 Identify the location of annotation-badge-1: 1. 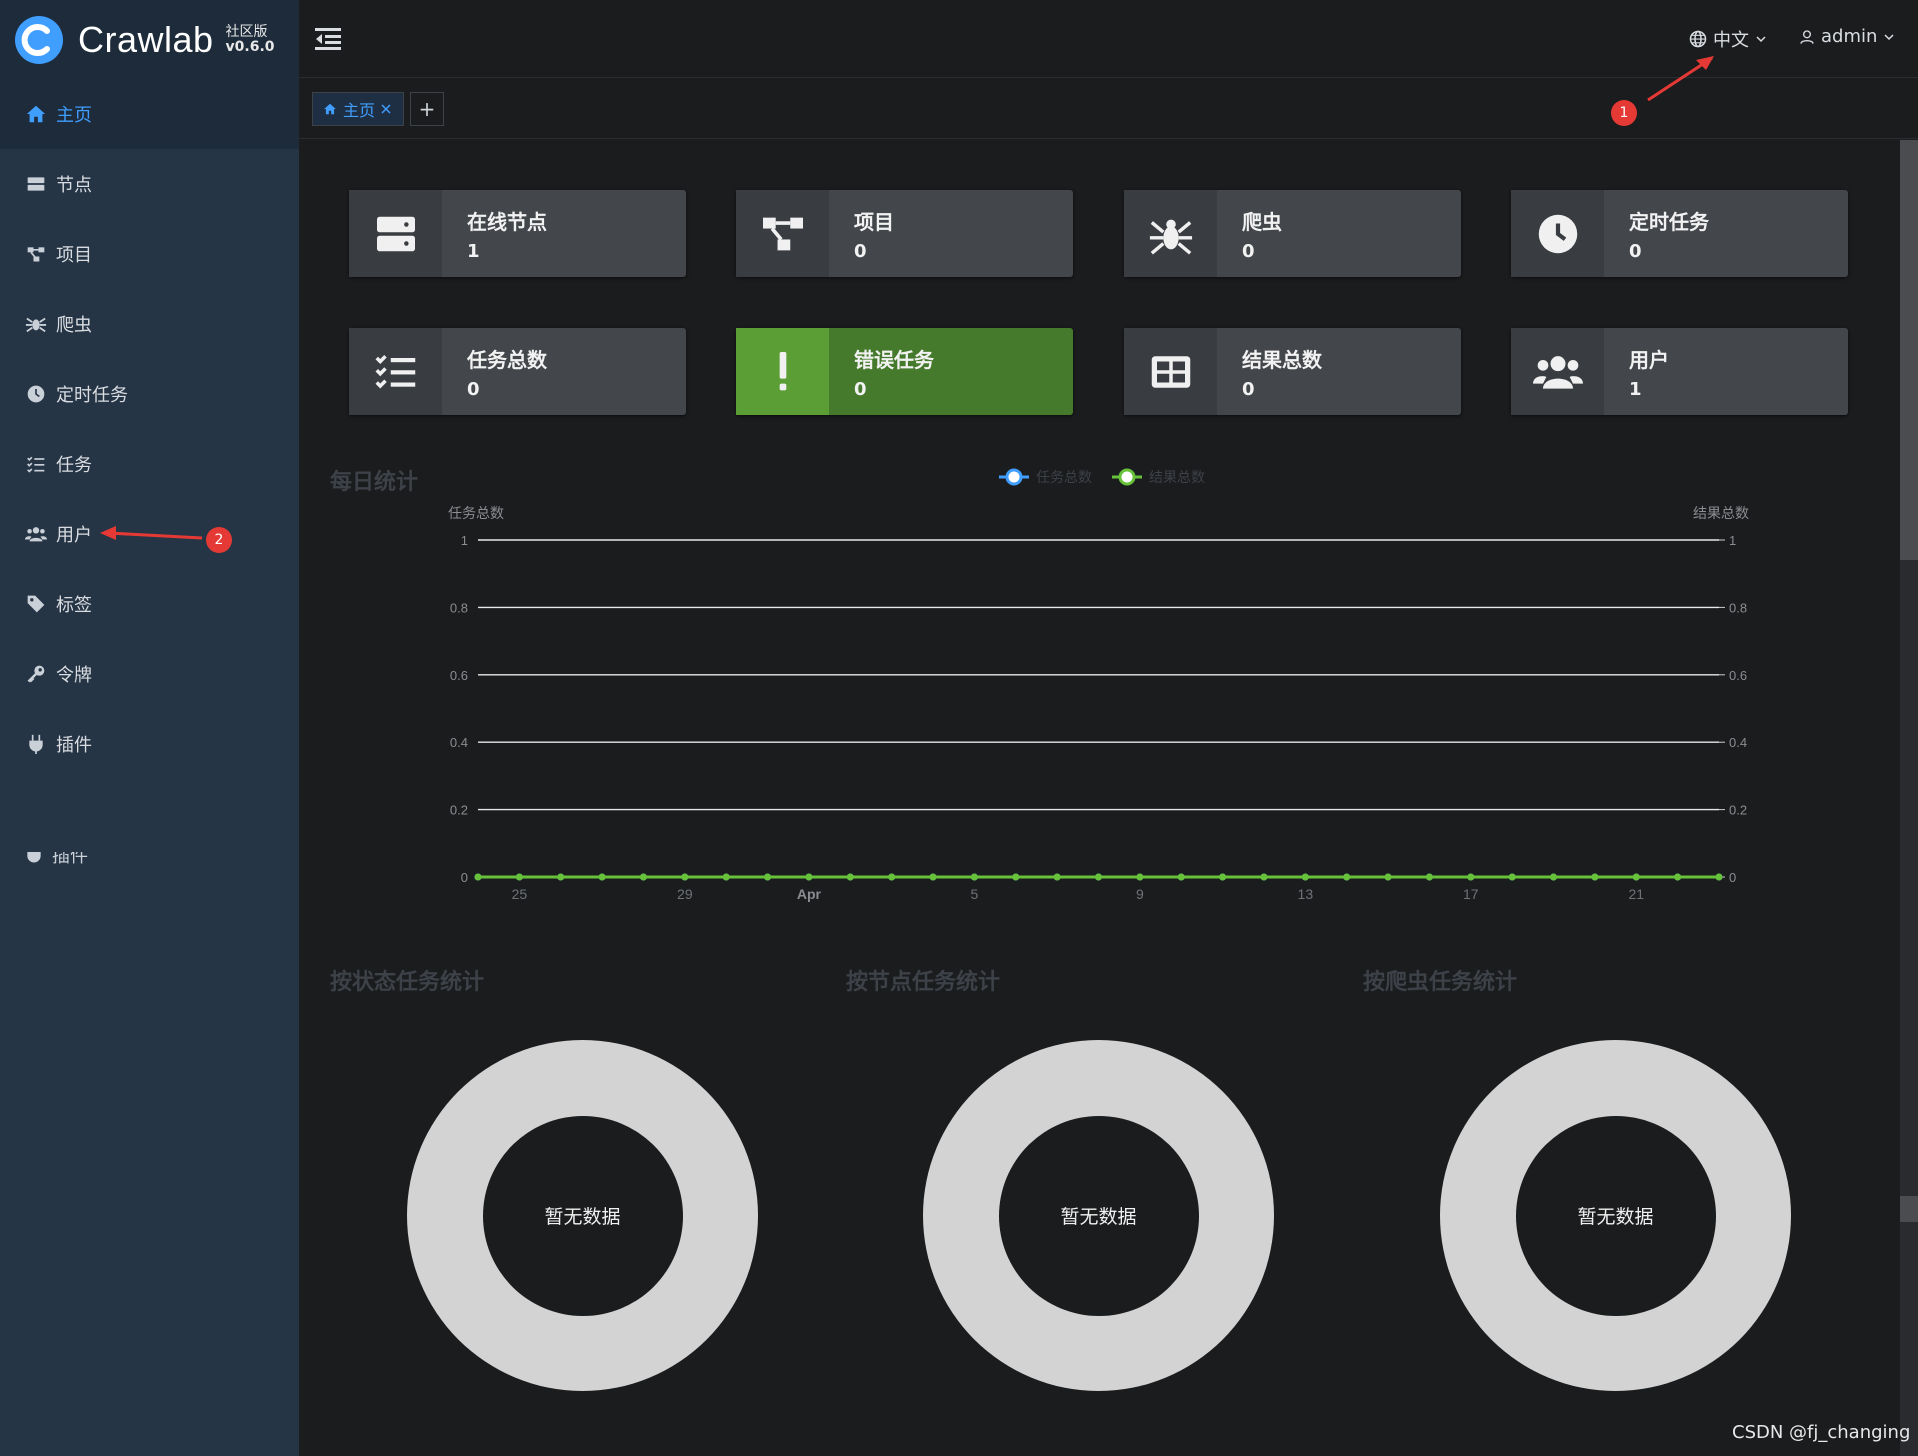
(1624, 113).